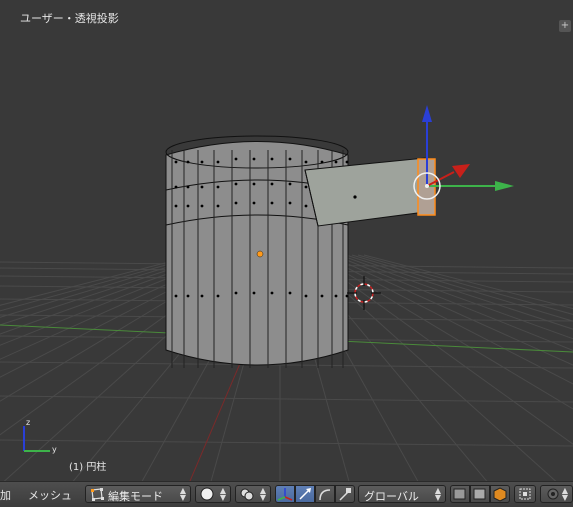 The width and height of the screenshot is (573, 507). I want to click on orientation-selector-label: グローバル, so click(391, 496).